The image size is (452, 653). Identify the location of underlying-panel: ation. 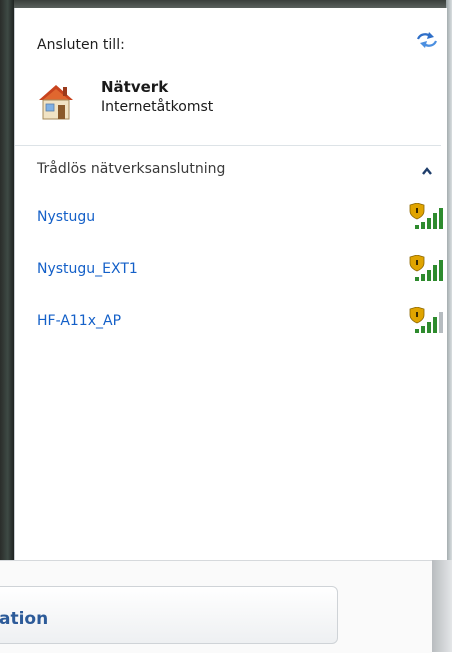
(216, 606).